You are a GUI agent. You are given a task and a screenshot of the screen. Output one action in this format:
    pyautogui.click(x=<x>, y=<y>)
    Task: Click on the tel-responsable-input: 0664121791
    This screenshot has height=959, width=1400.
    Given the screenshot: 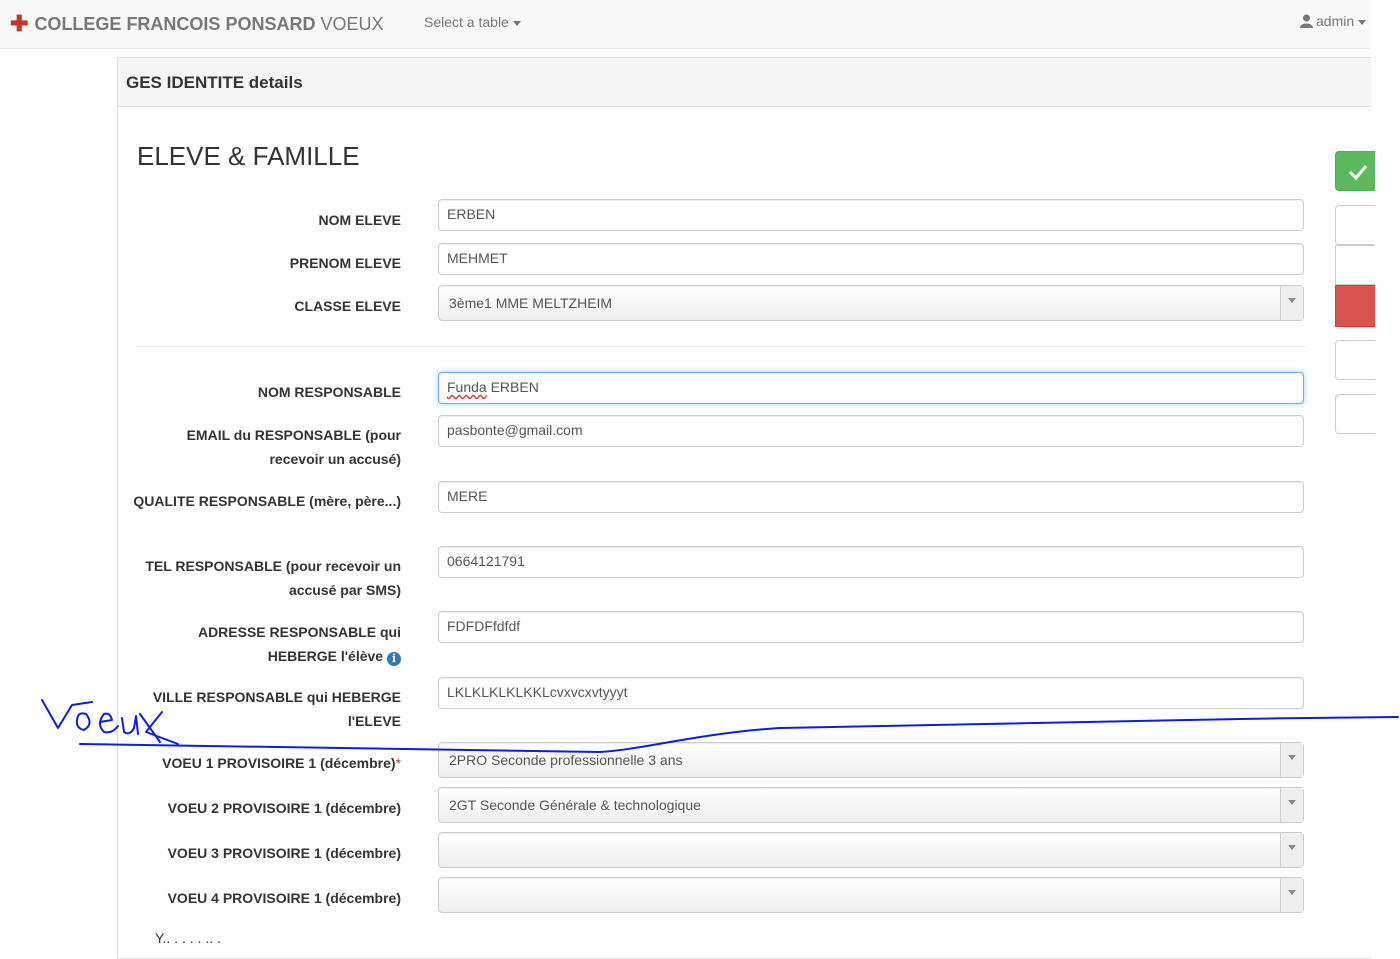 What is the action you would take?
    pyautogui.click(x=871, y=562)
    